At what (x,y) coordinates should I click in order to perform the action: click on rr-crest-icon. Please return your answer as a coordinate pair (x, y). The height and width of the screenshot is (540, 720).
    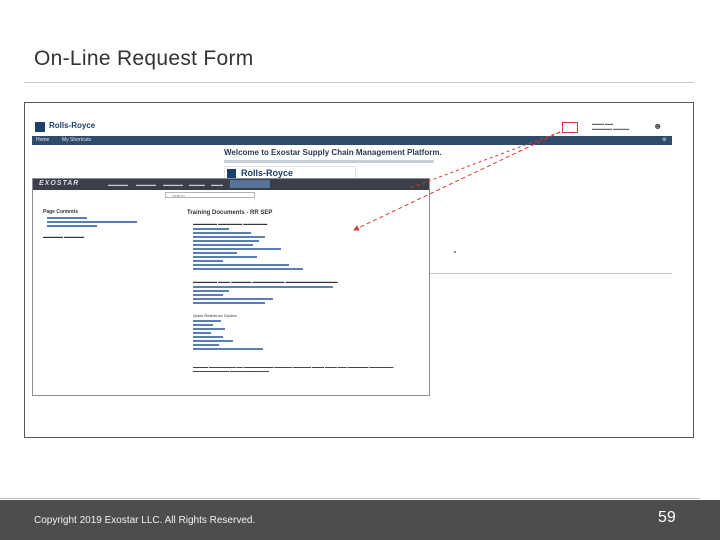
    Looking at the image, I should click on (40, 127).